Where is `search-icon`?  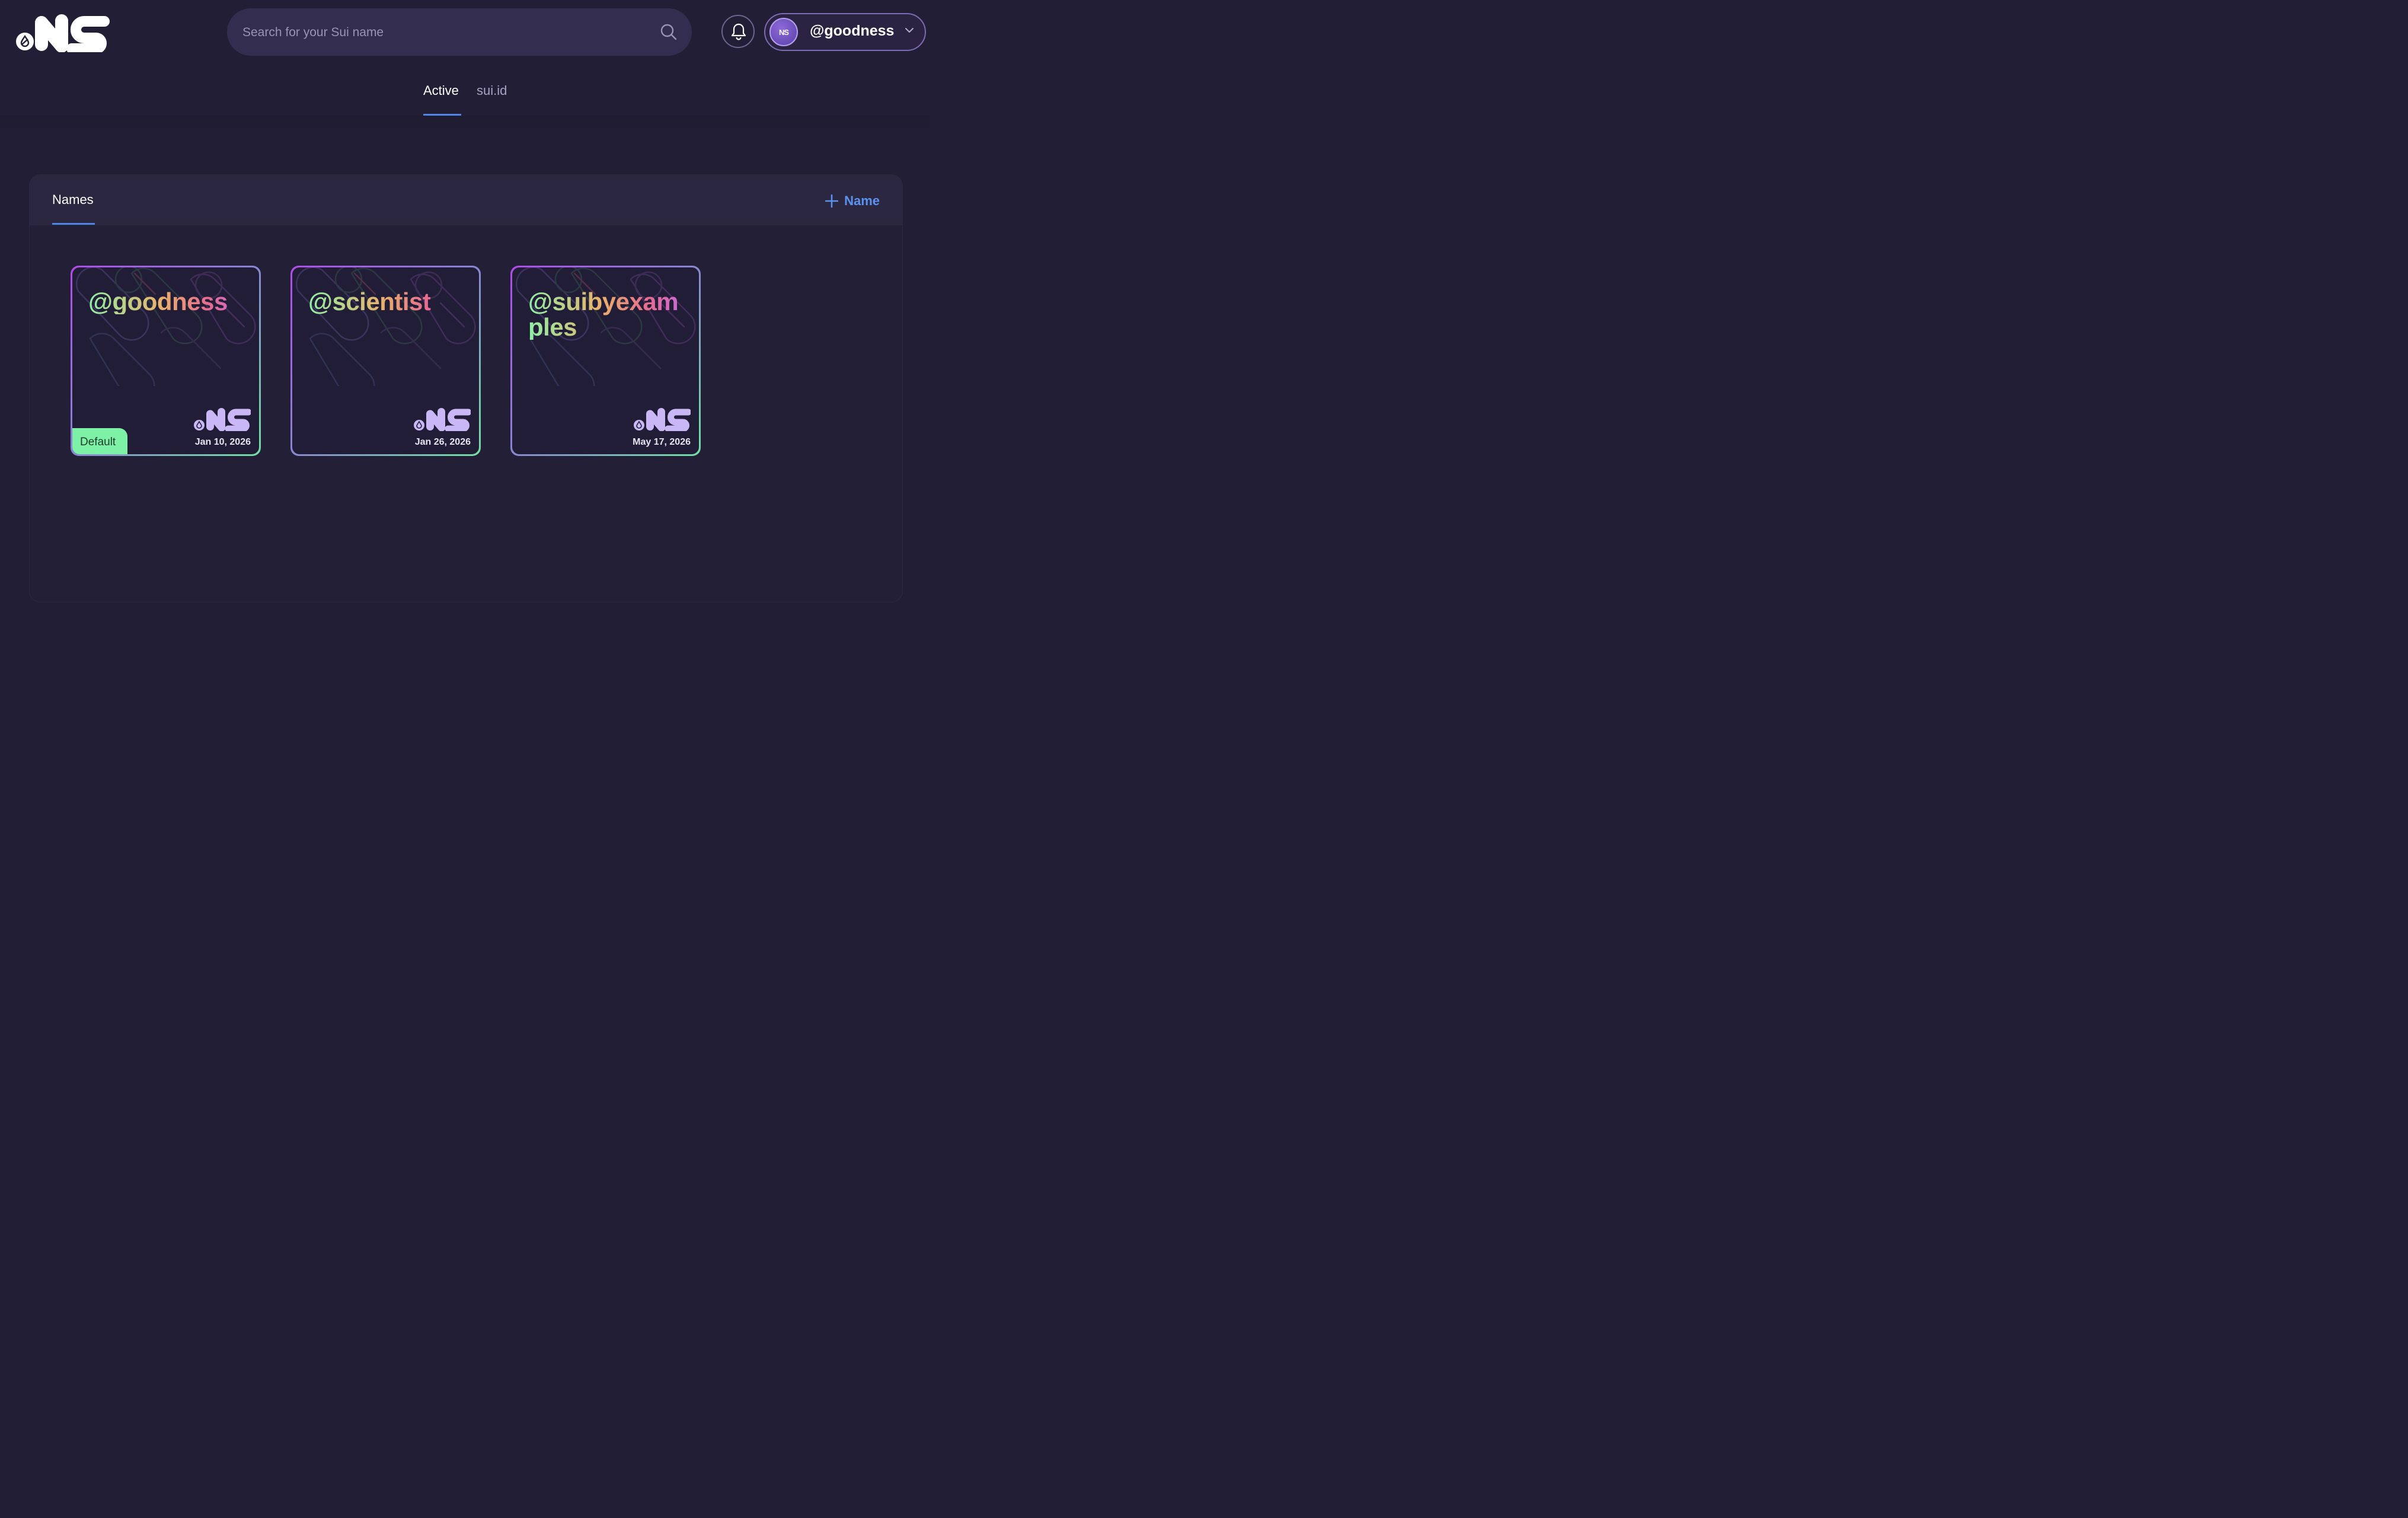
search-icon is located at coordinates (669, 32).